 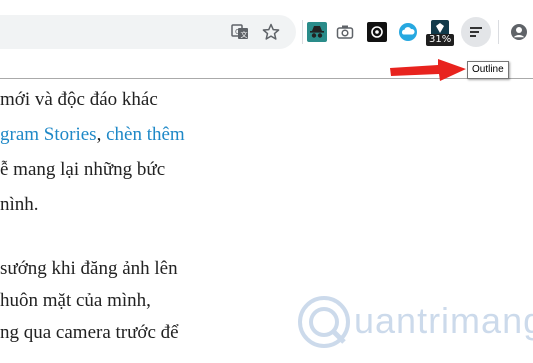 What do you see at coordinates (148, 32) in the screenshot?
I see `address-bar` at bounding box center [148, 32].